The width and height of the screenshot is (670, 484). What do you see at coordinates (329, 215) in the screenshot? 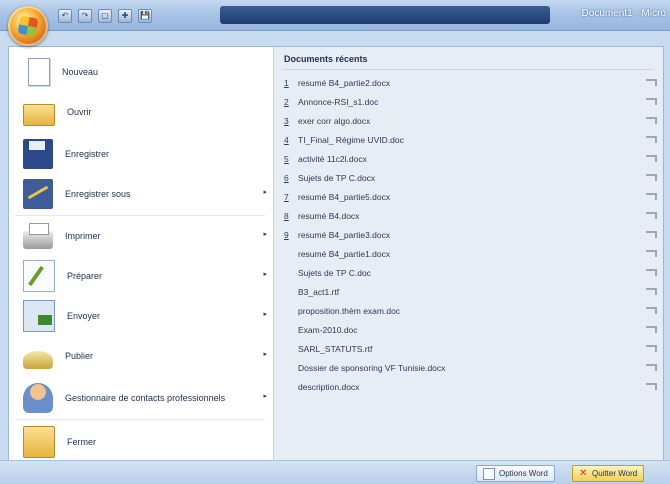
I see `document-name: resumé B4.docx` at bounding box center [329, 215].